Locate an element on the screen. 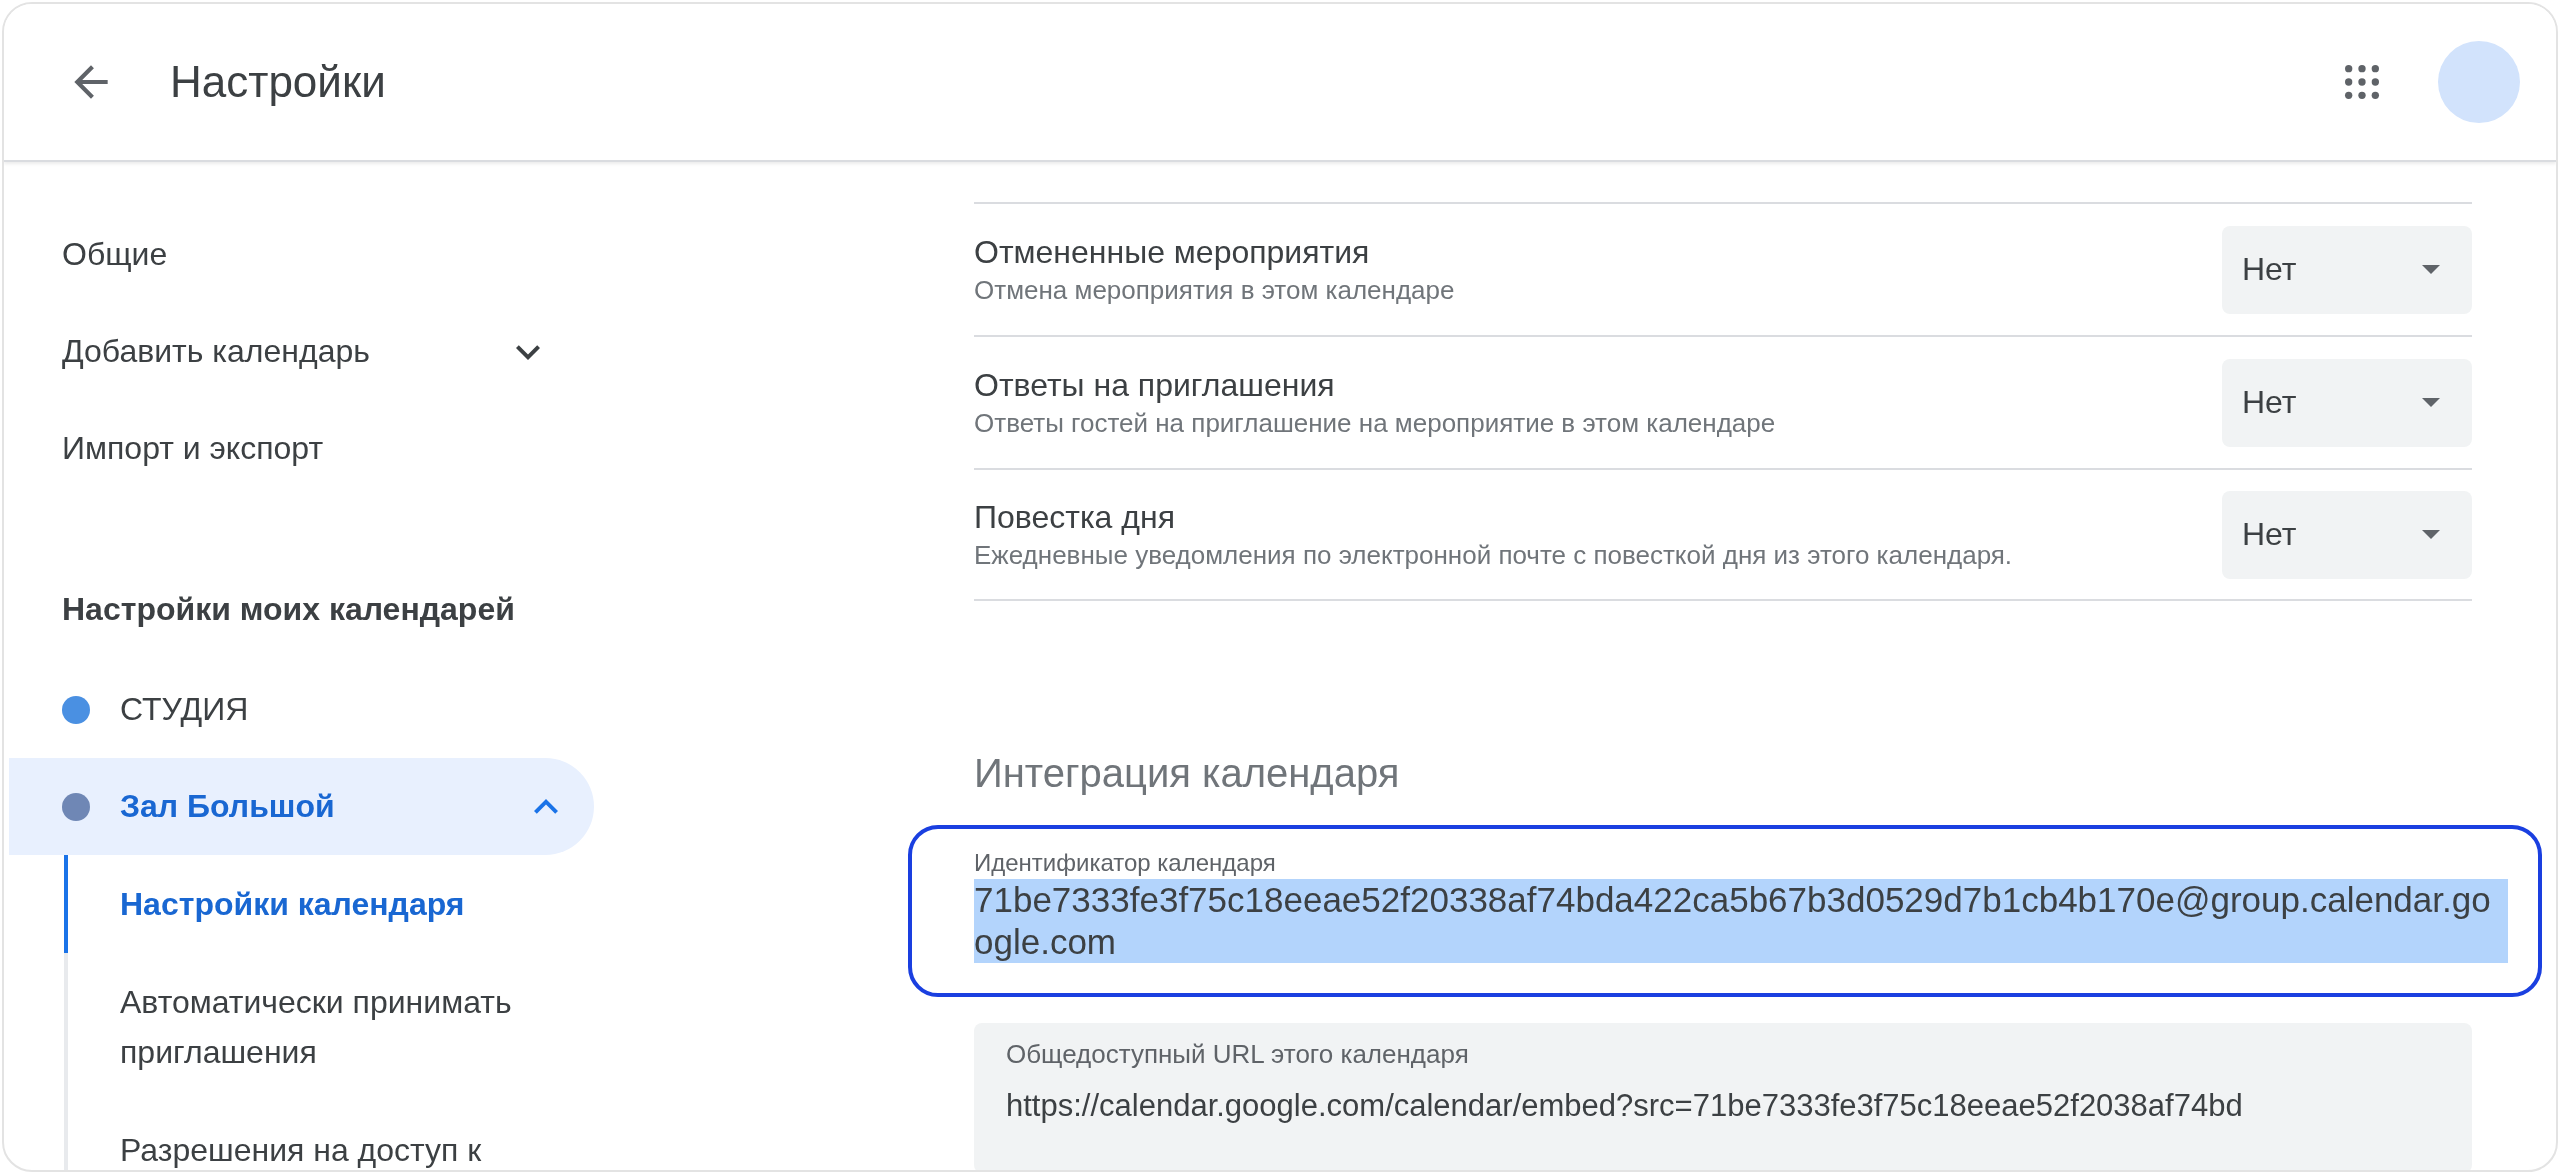 This screenshot has height=1174, width=2560. calendar-item: СТУДИЯ is located at coordinates (301, 709).